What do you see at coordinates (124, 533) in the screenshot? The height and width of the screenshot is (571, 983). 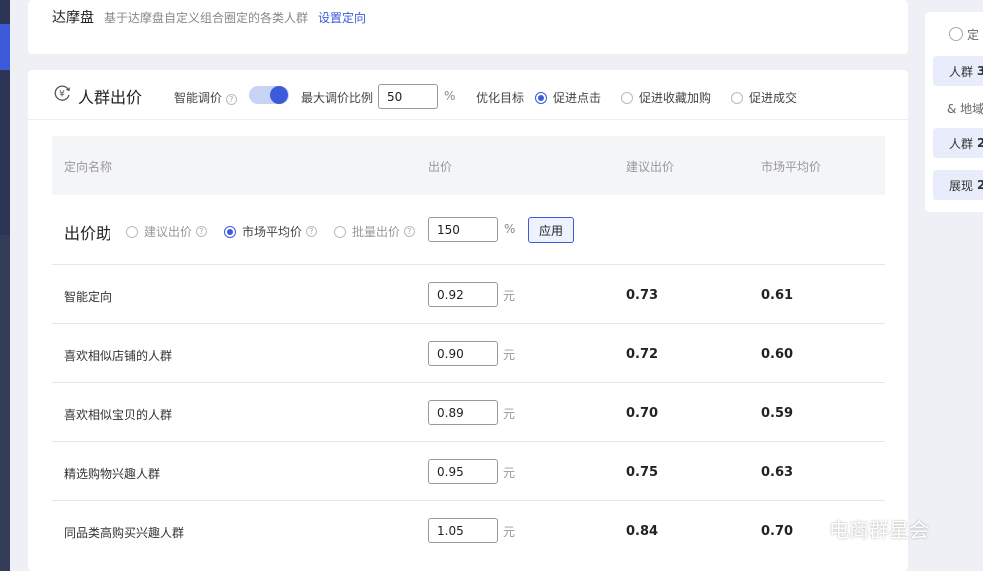 I see `row-name: 同品类高购买兴趣人群` at bounding box center [124, 533].